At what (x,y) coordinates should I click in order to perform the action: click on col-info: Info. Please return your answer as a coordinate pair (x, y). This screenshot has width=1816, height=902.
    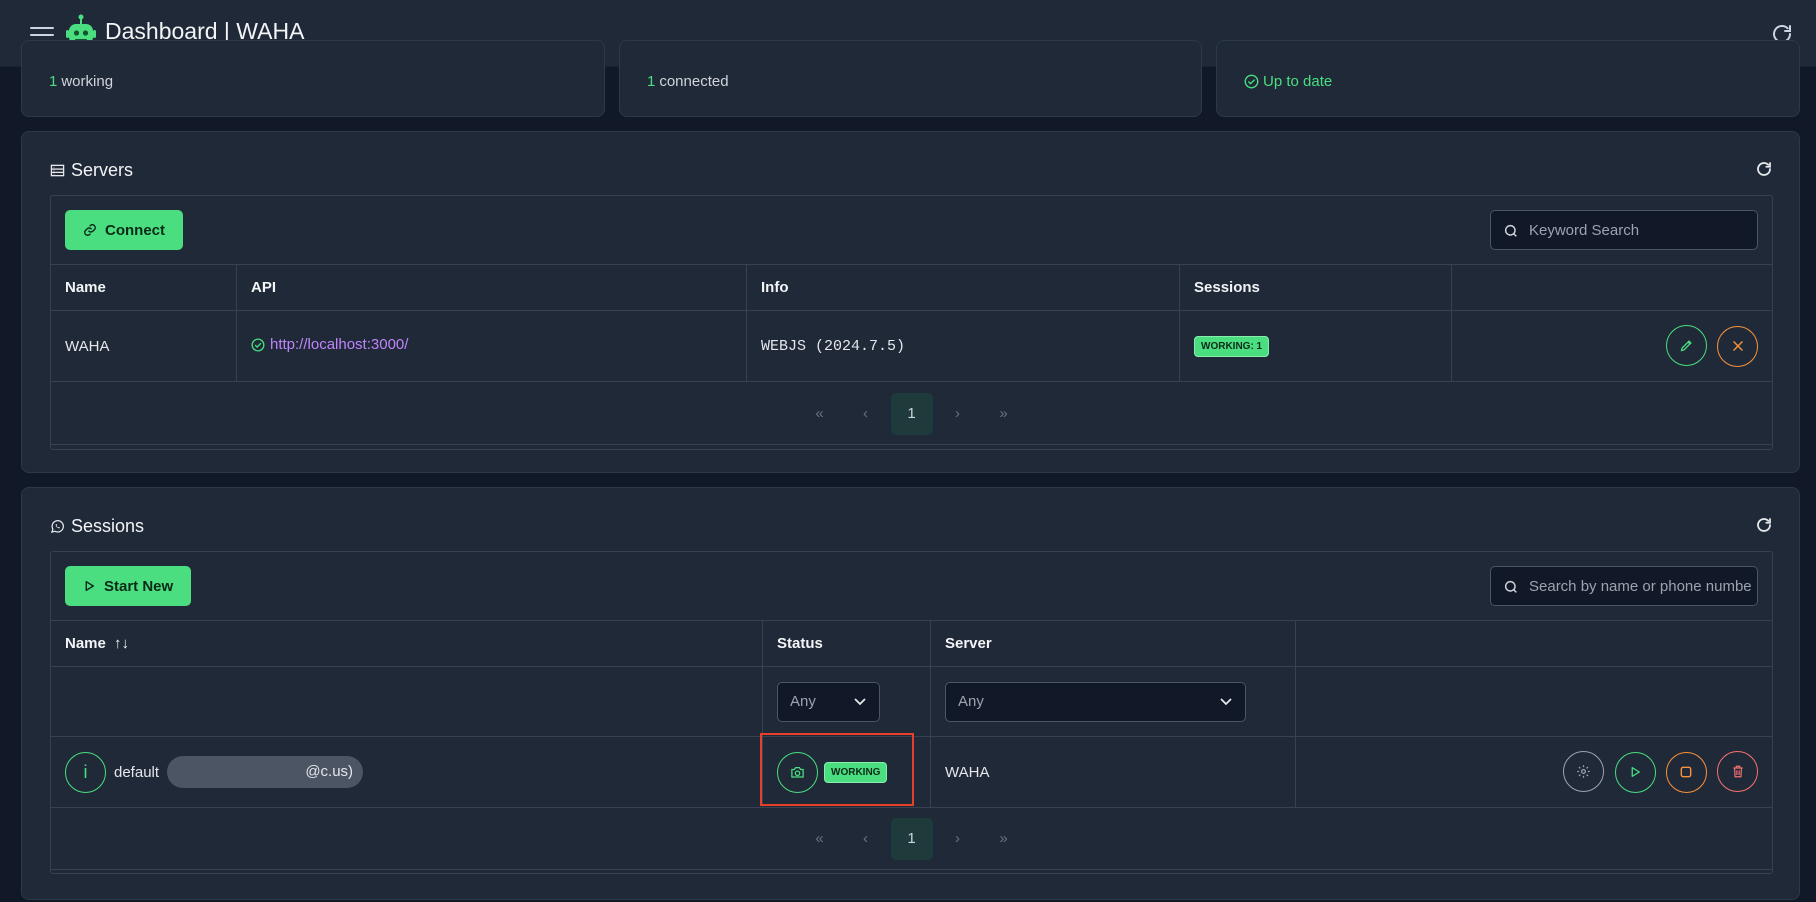
    Looking at the image, I should click on (963, 287).